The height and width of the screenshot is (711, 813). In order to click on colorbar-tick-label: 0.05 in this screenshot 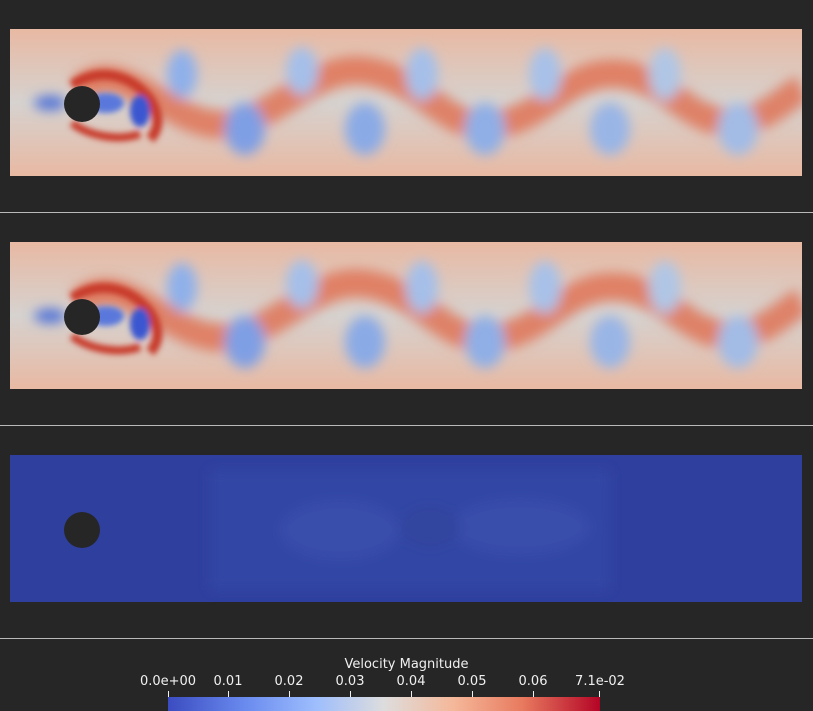, I will do `click(472, 681)`.